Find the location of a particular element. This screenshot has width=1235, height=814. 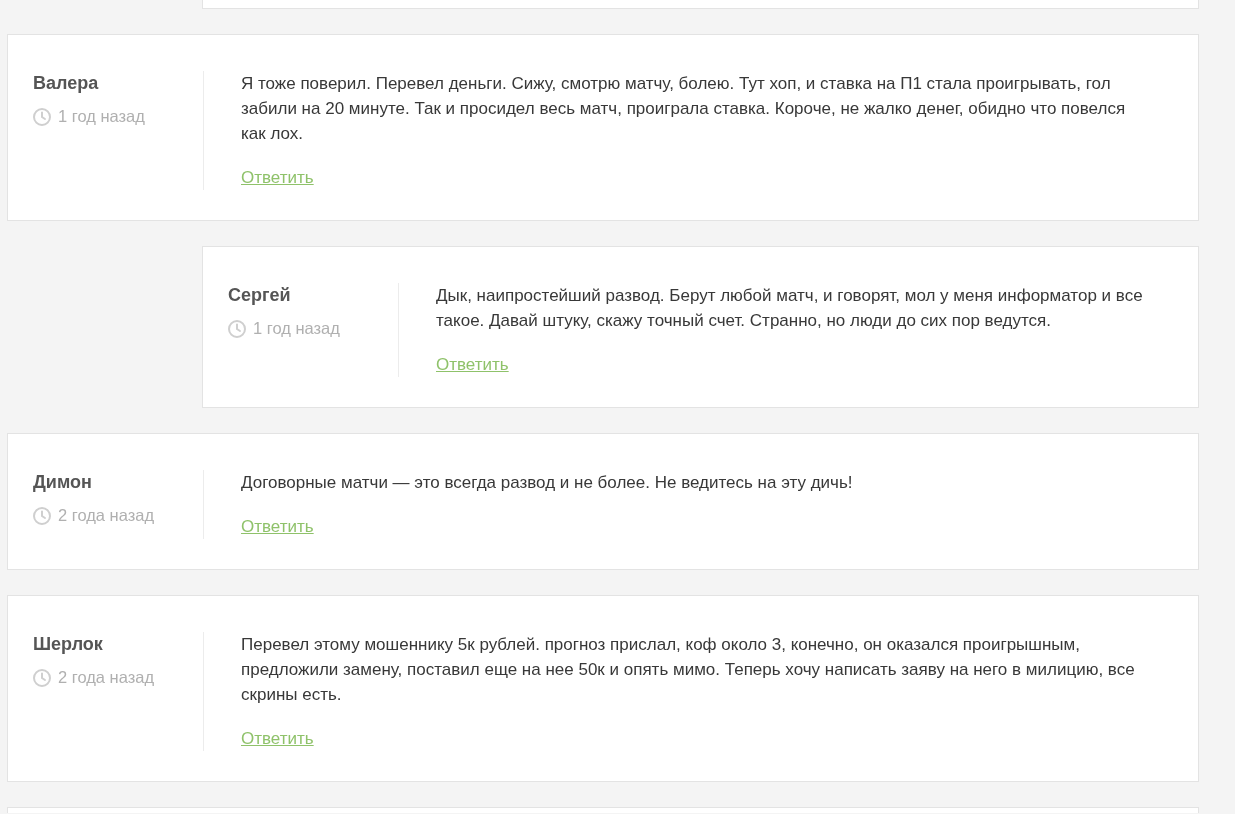

comment-text: Договорные матчи — это всегда развод и не более. Не ведитесь на эту дичь! is located at coordinates (547, 483).